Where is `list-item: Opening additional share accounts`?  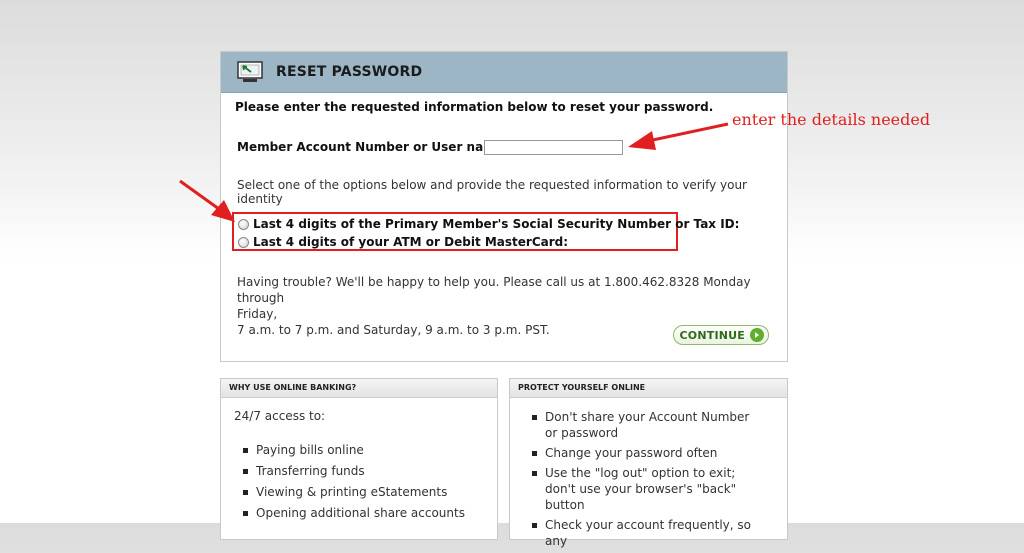
list-item: Opening additional share accounts is located at coordinates (354, 513).